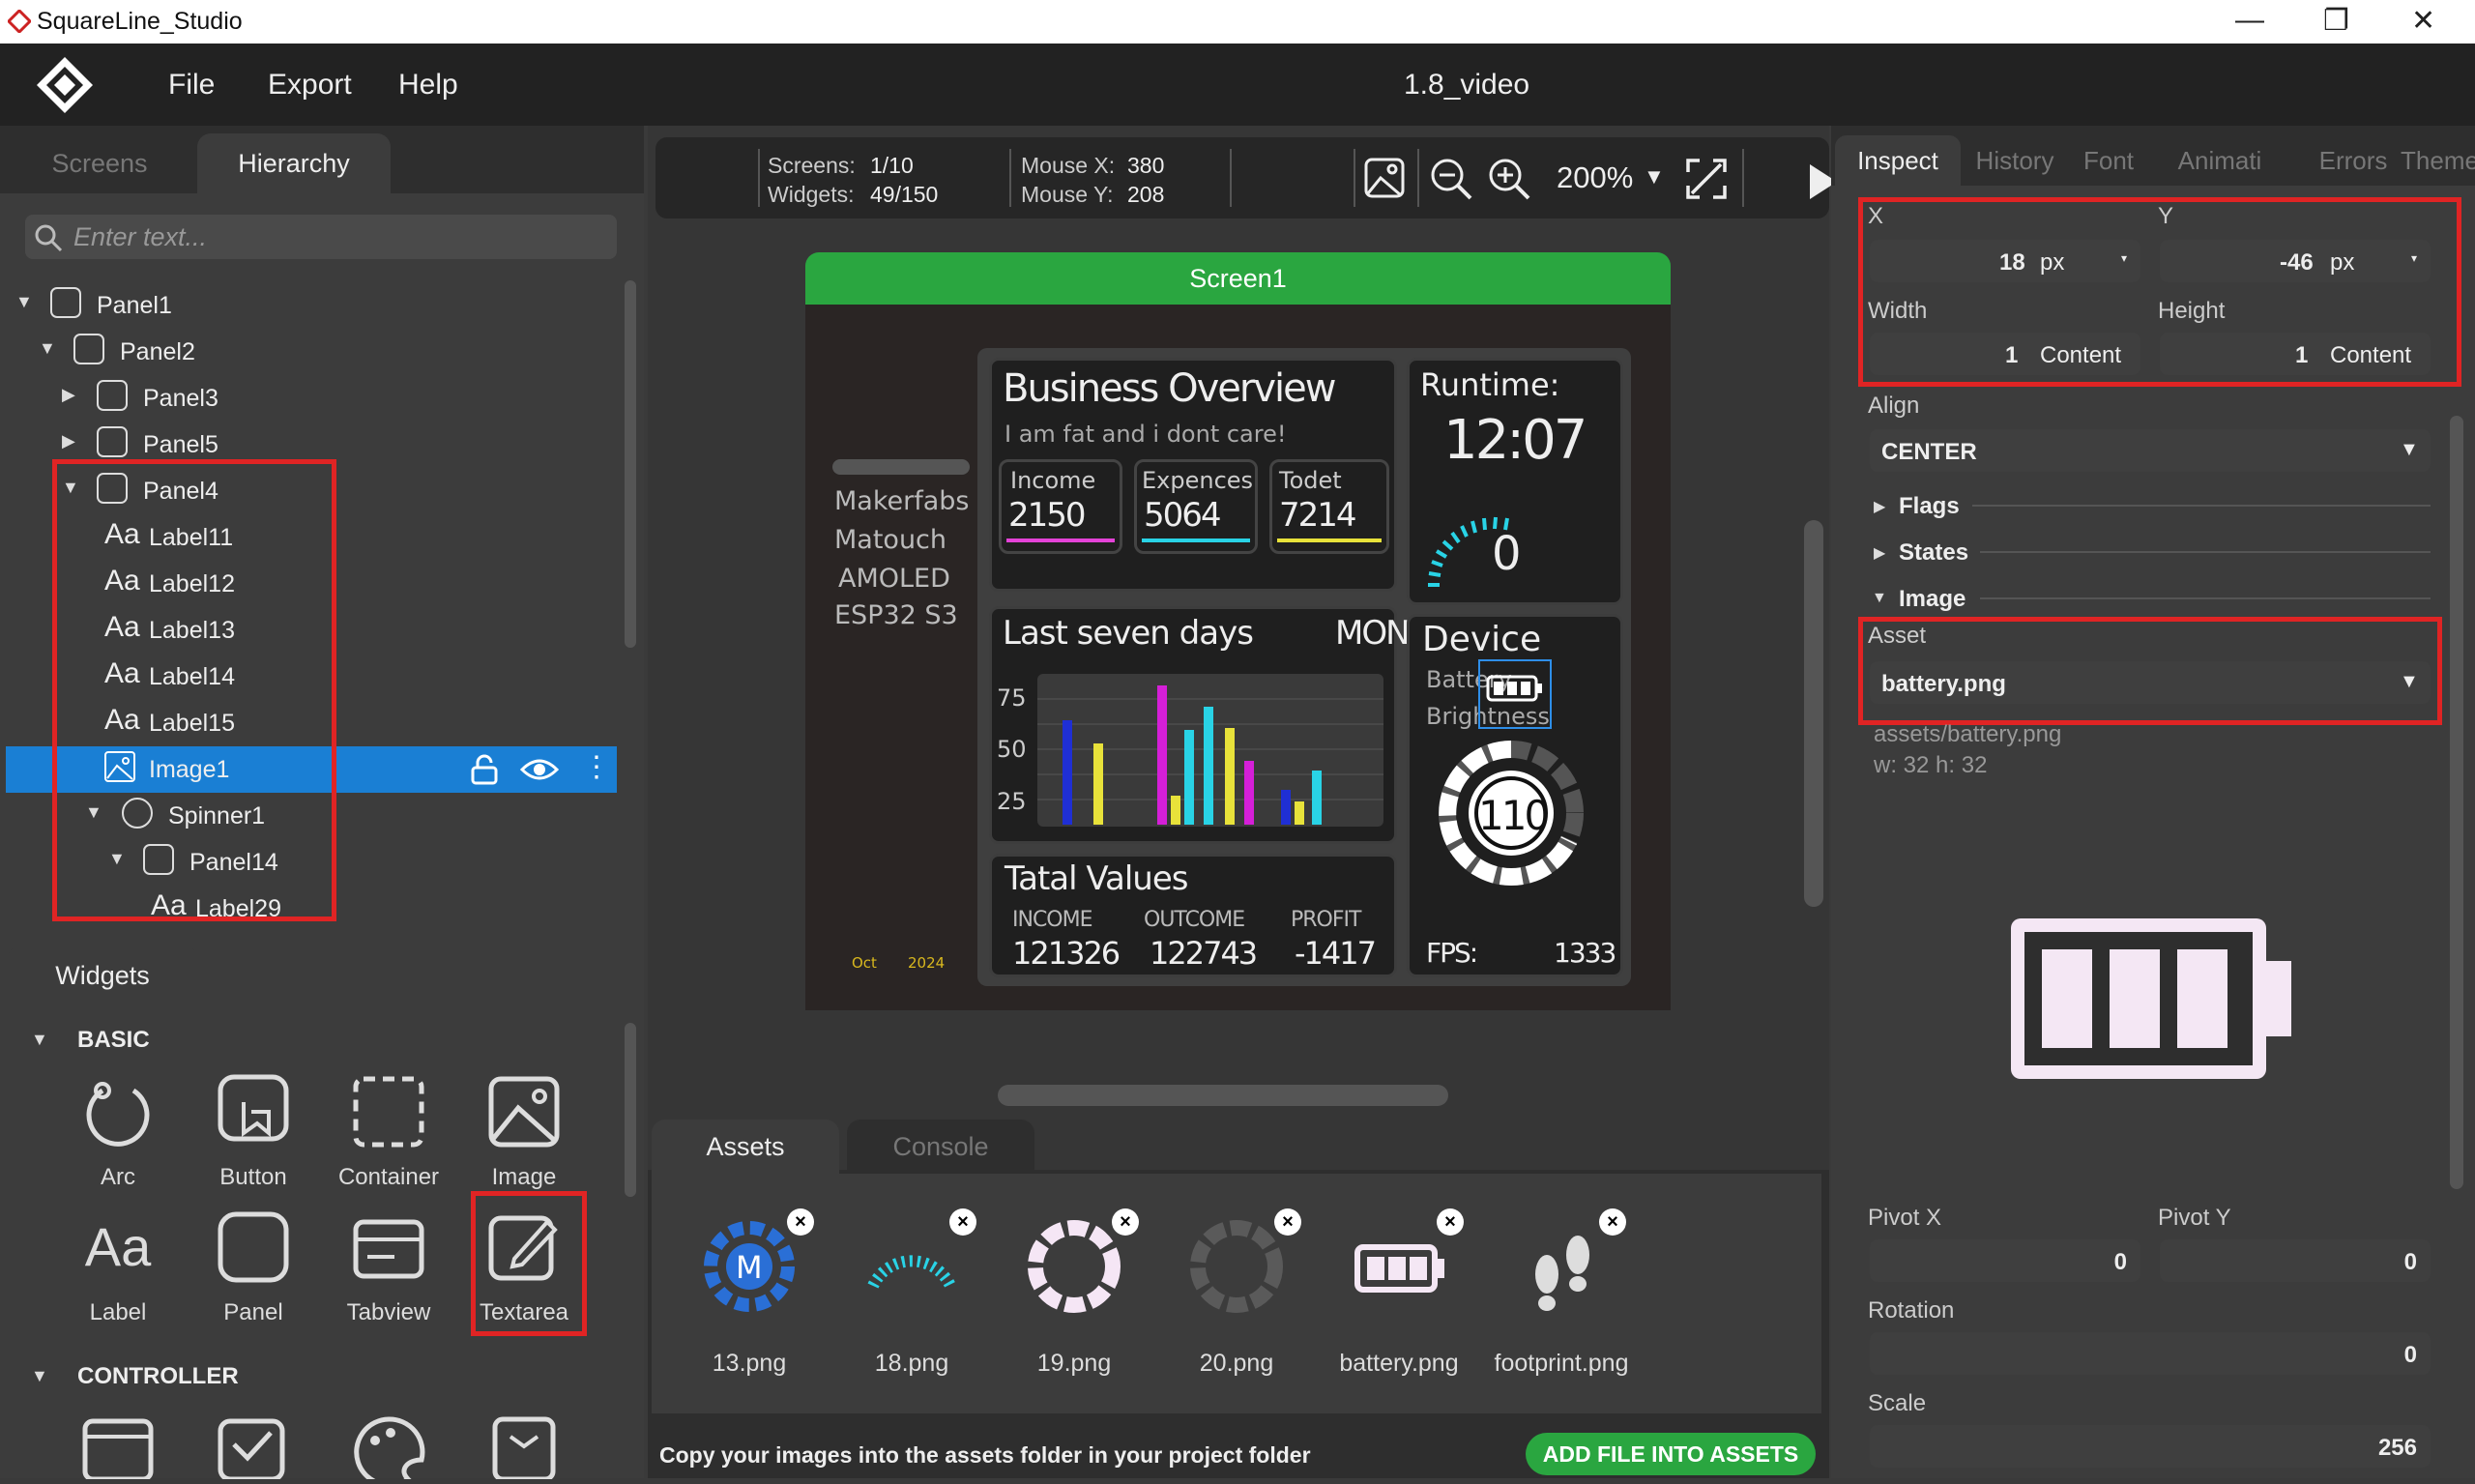 Image resolution: width=2475 pixels, height=1484 pixels. What do you see at coordinates (596, 767) in the screenshot?
I see `more-options-icon: ⋮` at bounding box center [596, 767].